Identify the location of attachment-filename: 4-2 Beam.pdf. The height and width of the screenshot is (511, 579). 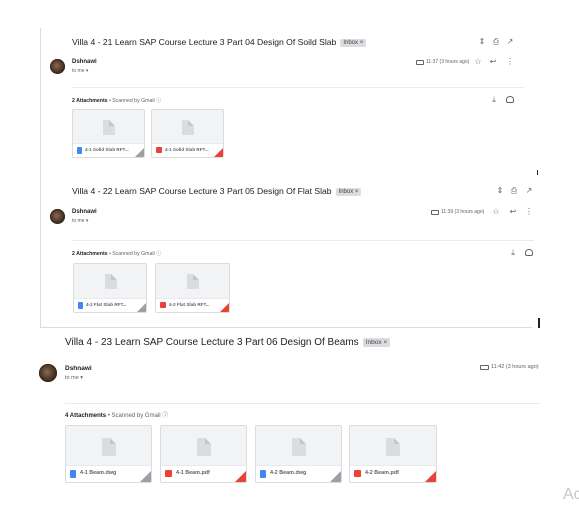
(382, 473).